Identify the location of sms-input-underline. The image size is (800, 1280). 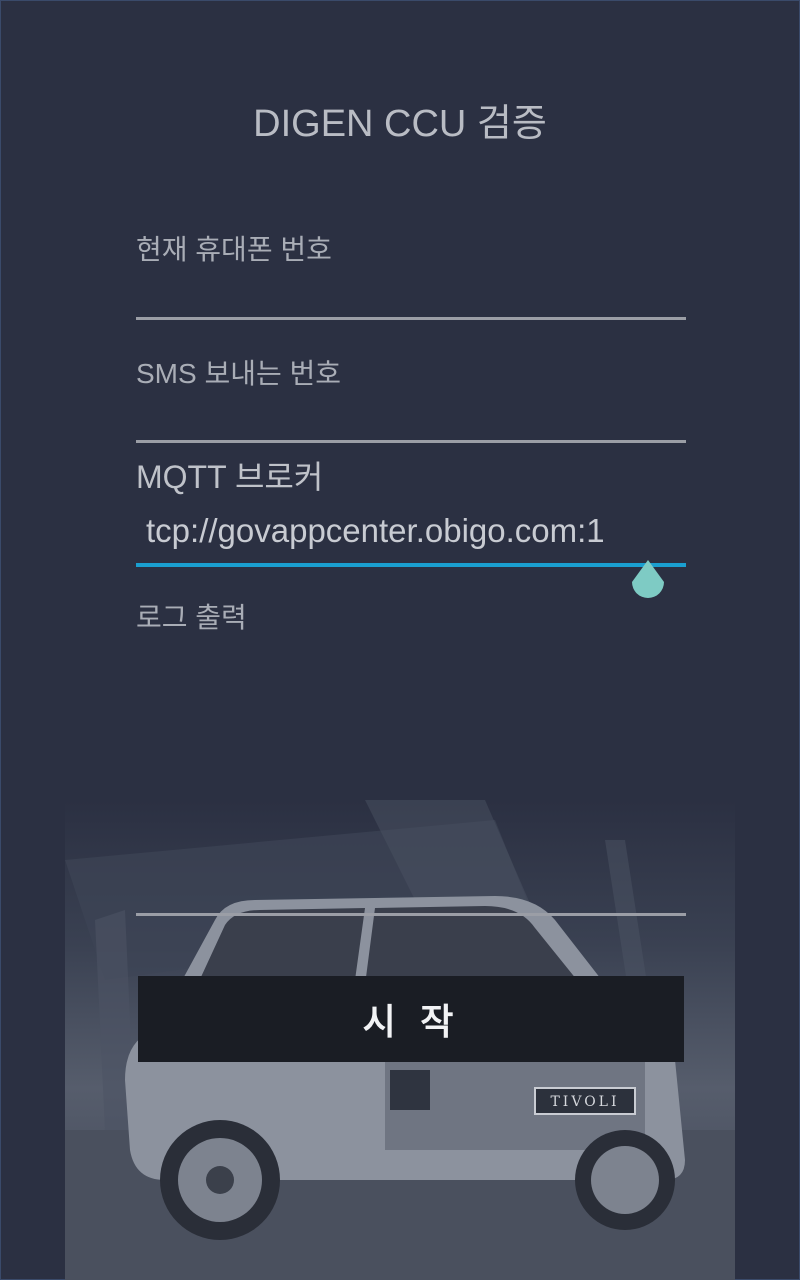
(411, 441).